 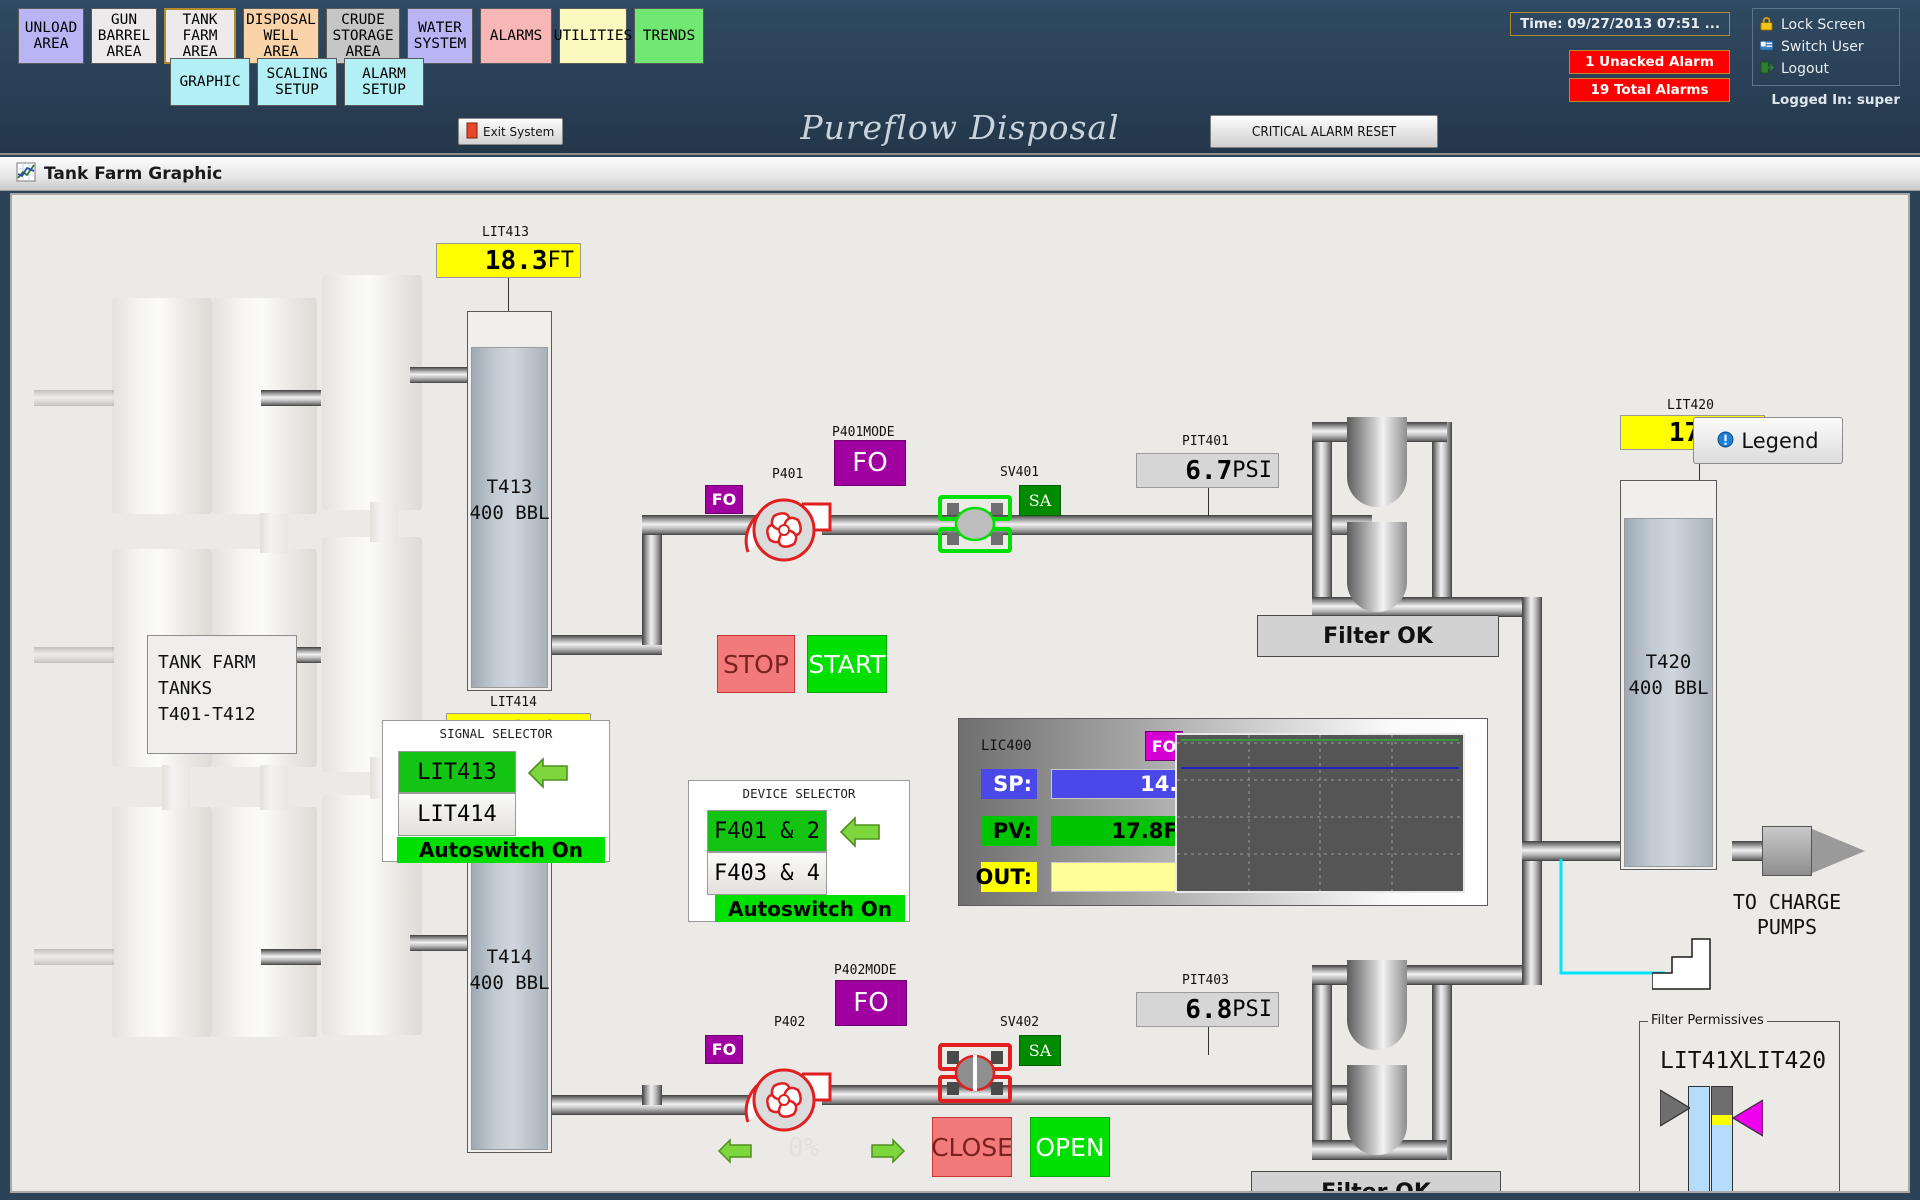 I want to click on logout-icon, so click(x=1767, y=69).